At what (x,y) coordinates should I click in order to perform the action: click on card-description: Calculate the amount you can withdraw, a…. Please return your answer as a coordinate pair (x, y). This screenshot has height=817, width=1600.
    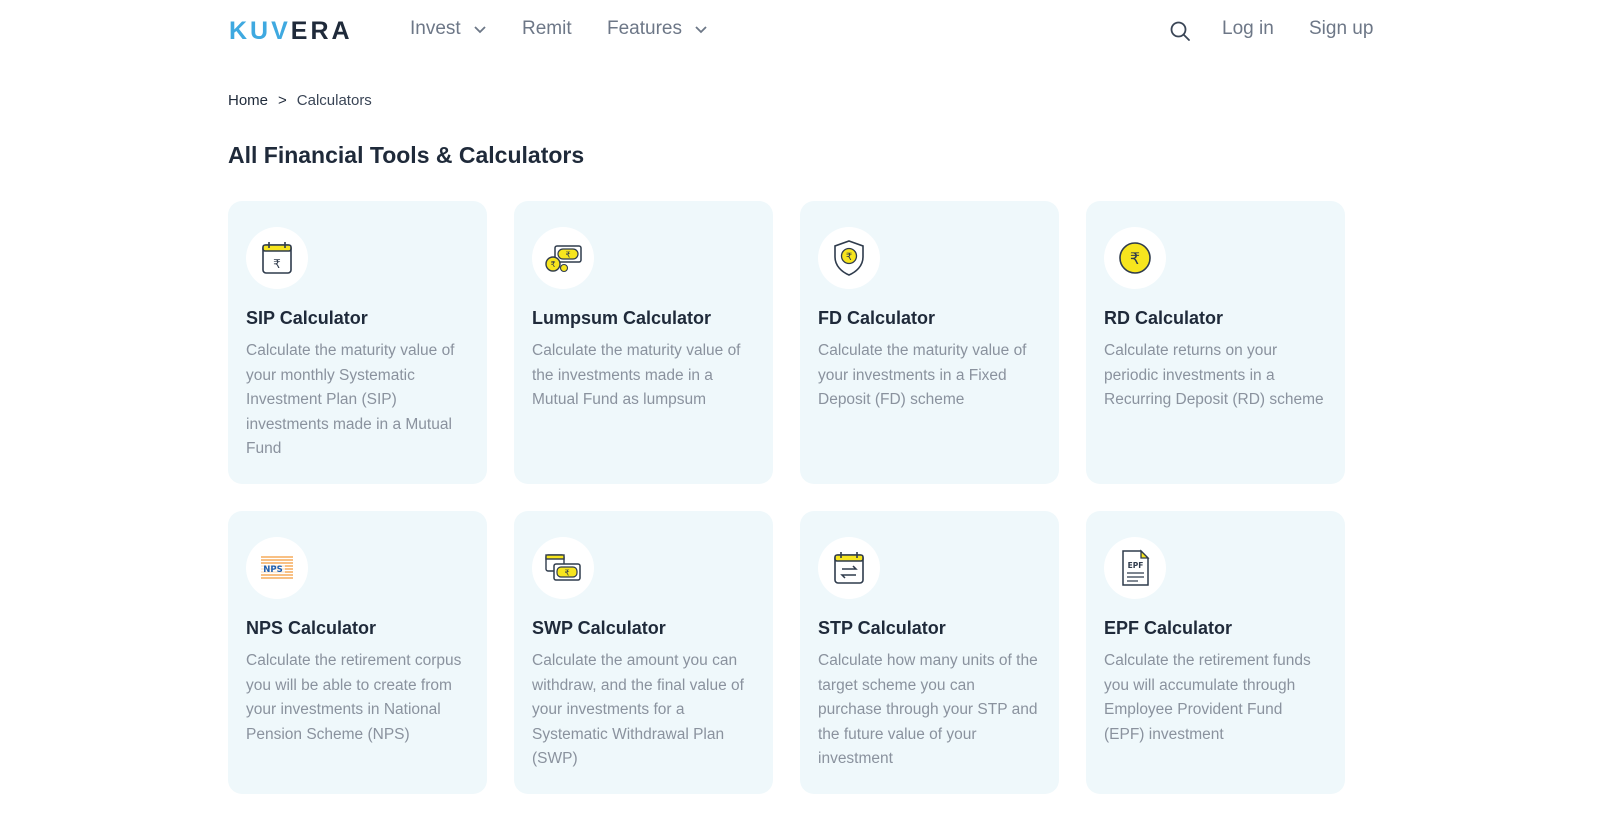
    Looking at the image, I should click on (638, 709).